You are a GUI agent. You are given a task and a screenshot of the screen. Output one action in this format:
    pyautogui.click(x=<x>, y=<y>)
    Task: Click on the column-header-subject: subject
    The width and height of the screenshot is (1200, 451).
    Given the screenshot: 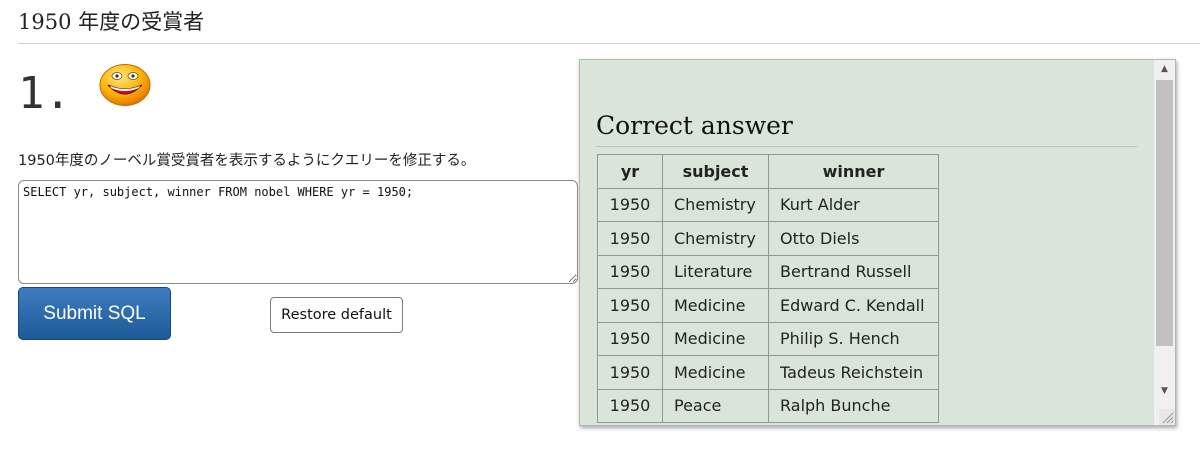 What is the action you would take?
    pyautogui.click(x=715, y=171)
    